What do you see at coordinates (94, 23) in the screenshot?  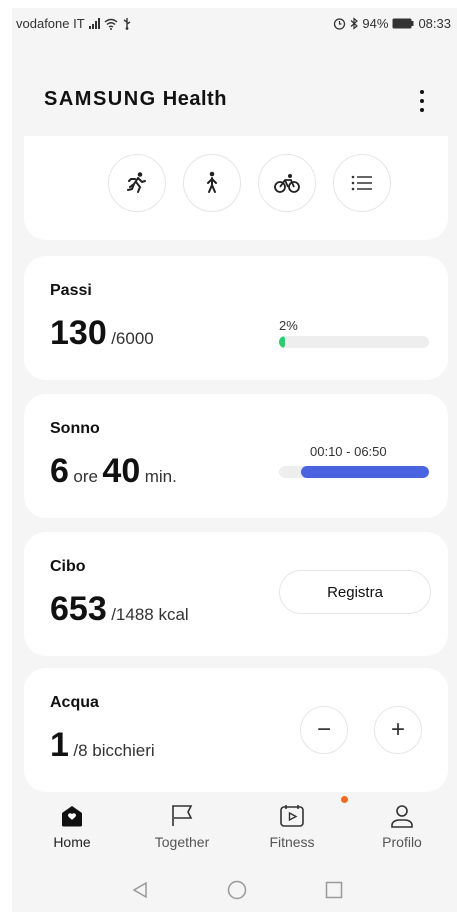 I see `signal-icon` at bounding box center [94, 23].